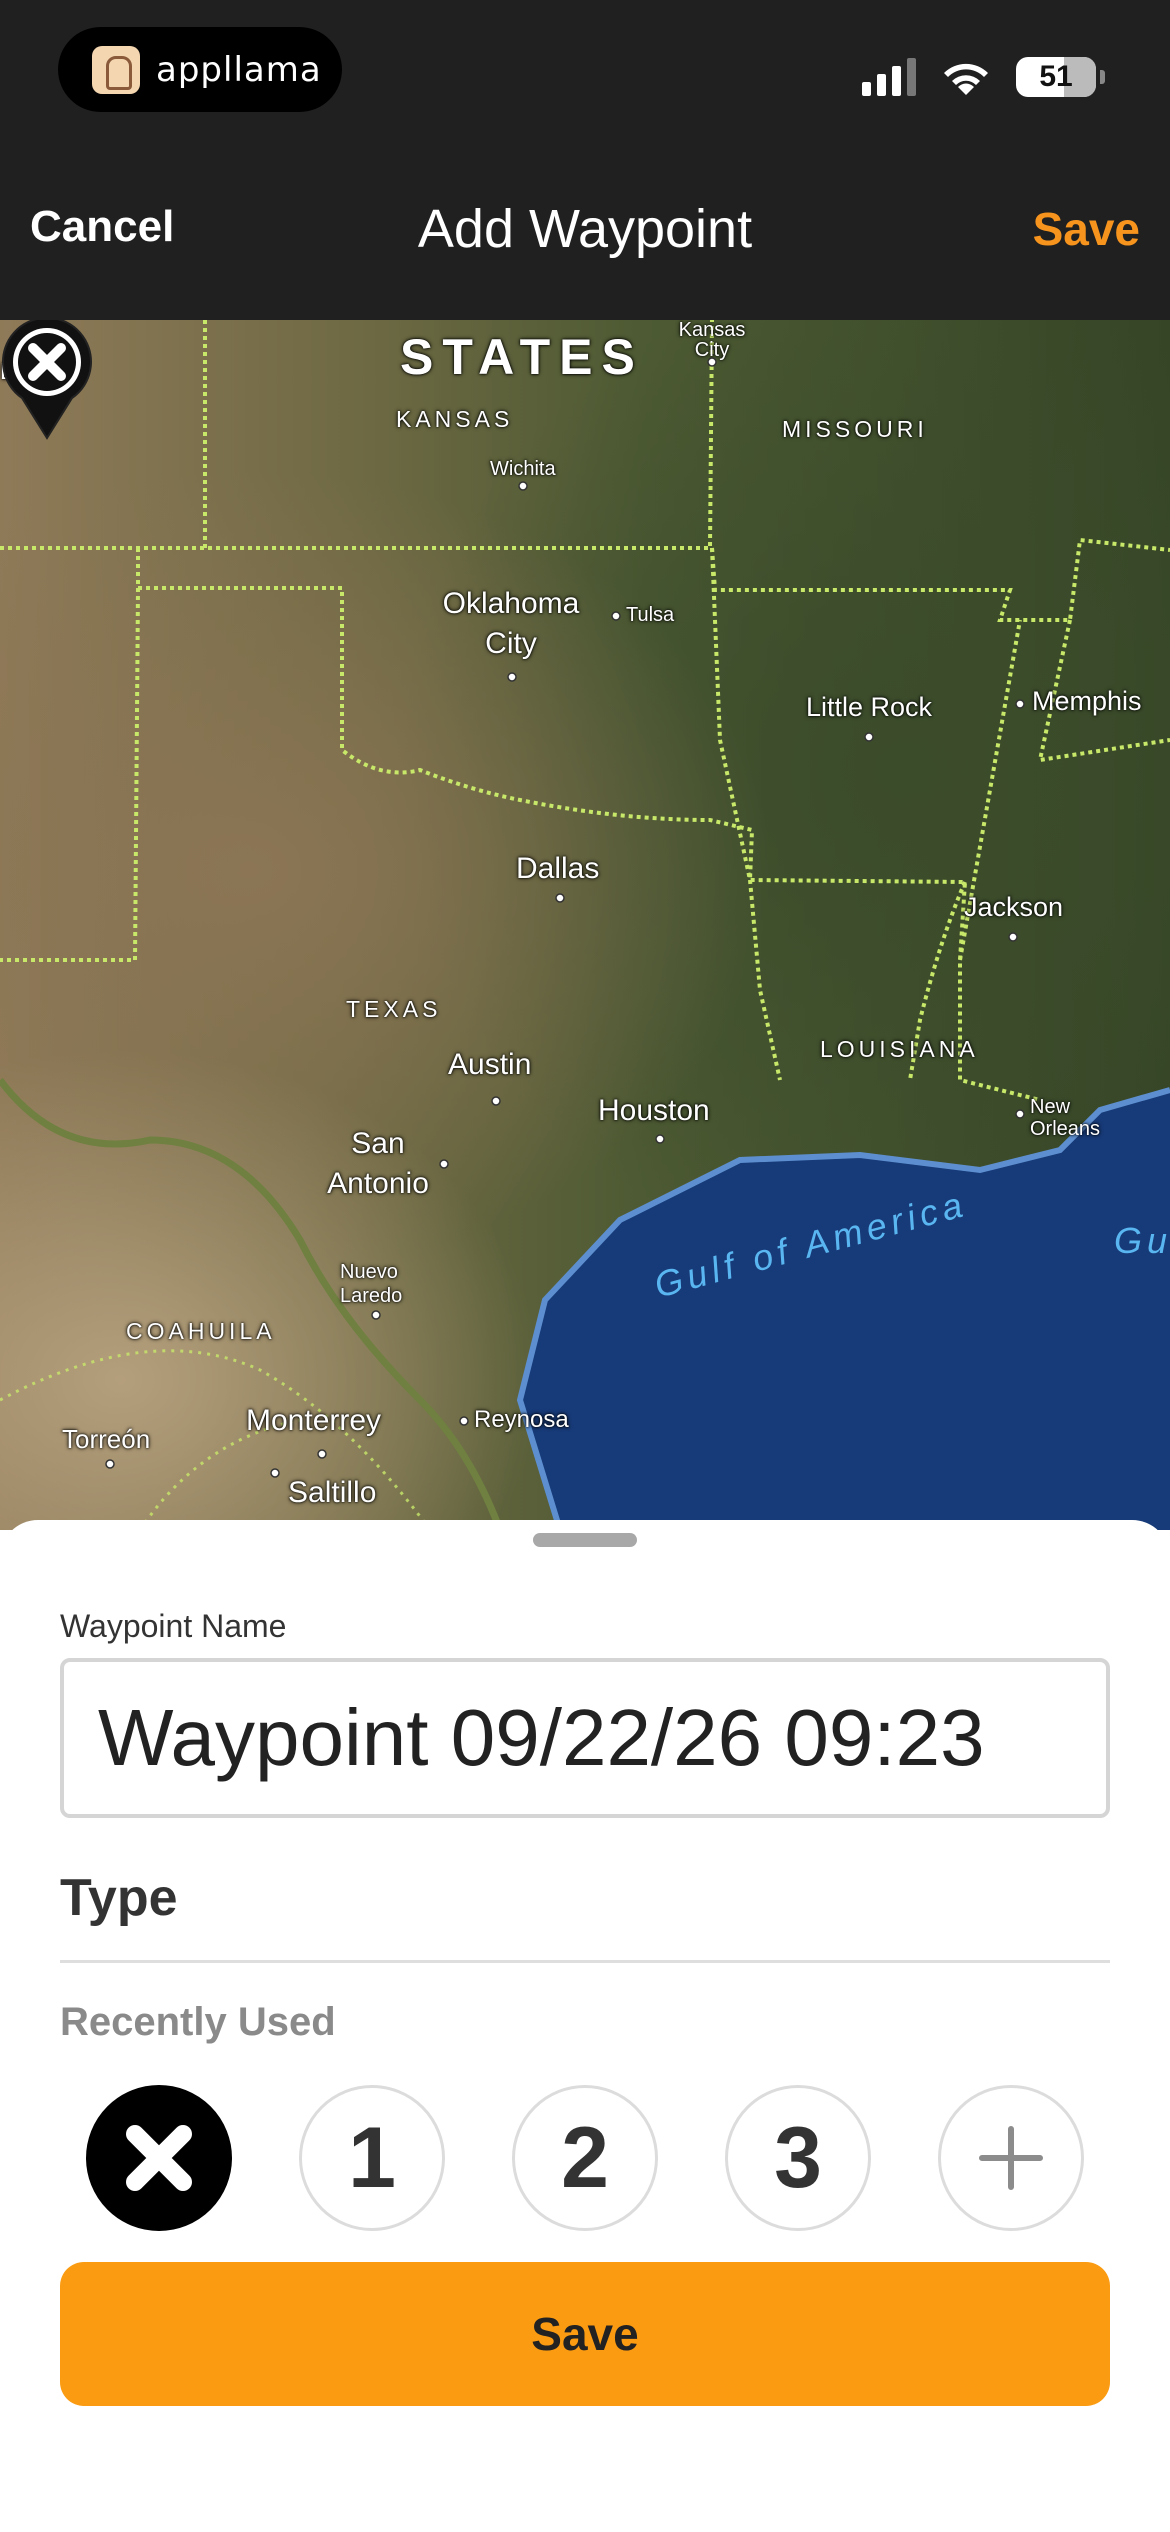 The image size is (1170, 2532). I want to click on map-city-label: Oklahoma City, so click(511, 623).